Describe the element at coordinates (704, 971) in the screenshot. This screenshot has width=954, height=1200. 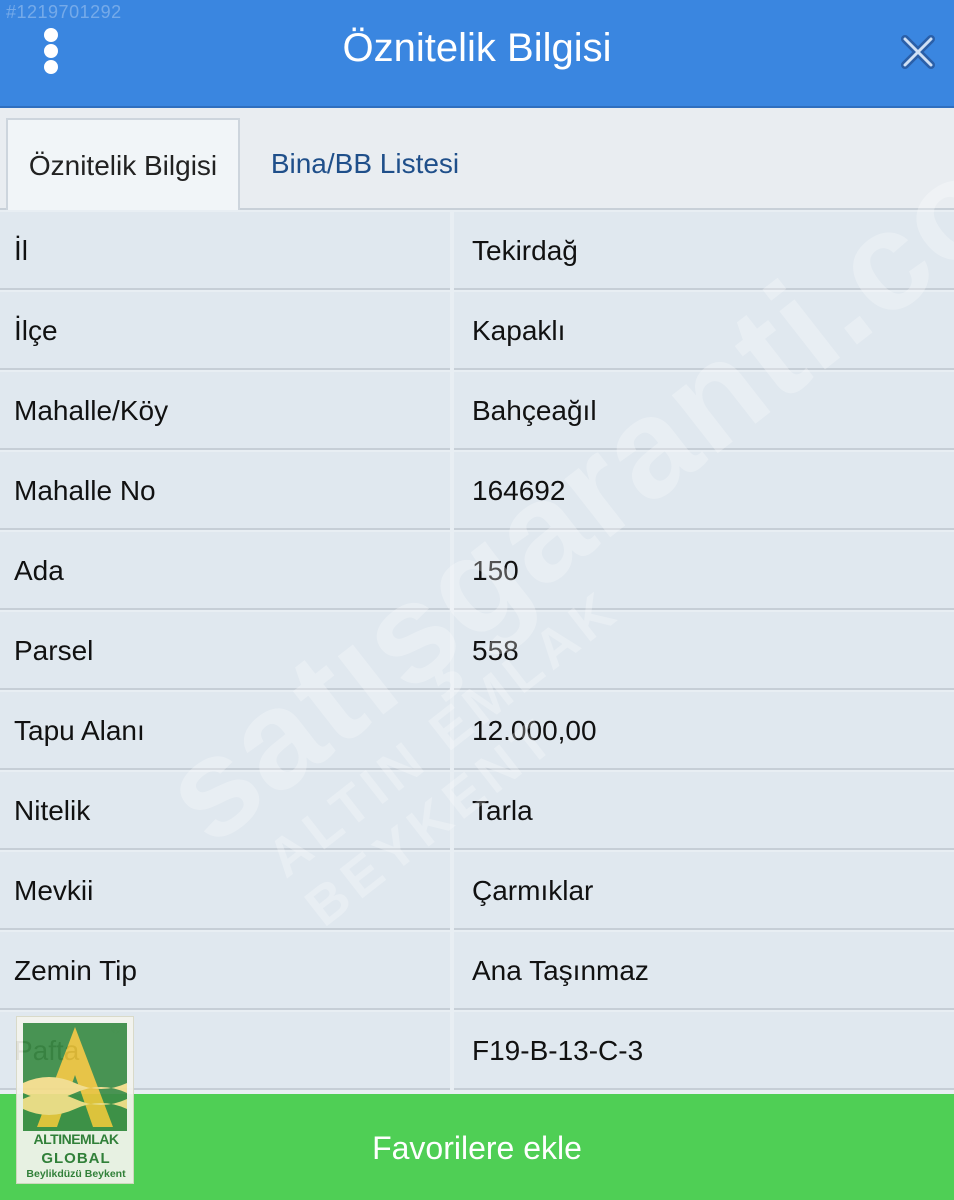
I see `attribute-value: Ana Taşınmaz` at that location.